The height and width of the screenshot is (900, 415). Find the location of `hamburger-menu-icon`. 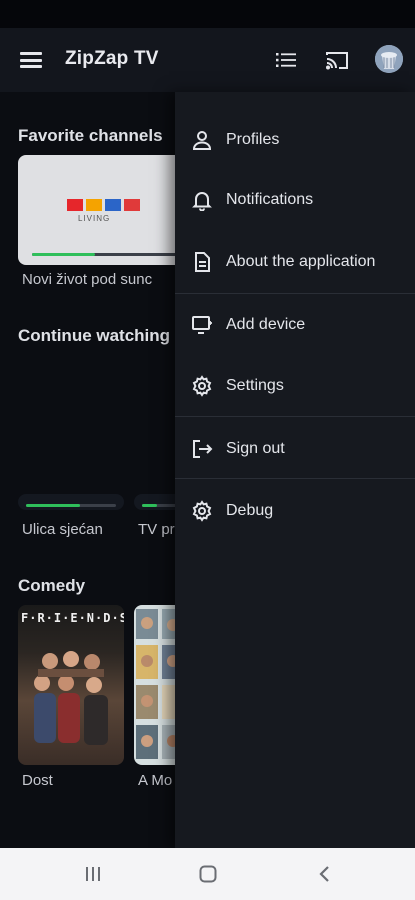

hamburger-menu-icon is located at coordinates (31, 60).